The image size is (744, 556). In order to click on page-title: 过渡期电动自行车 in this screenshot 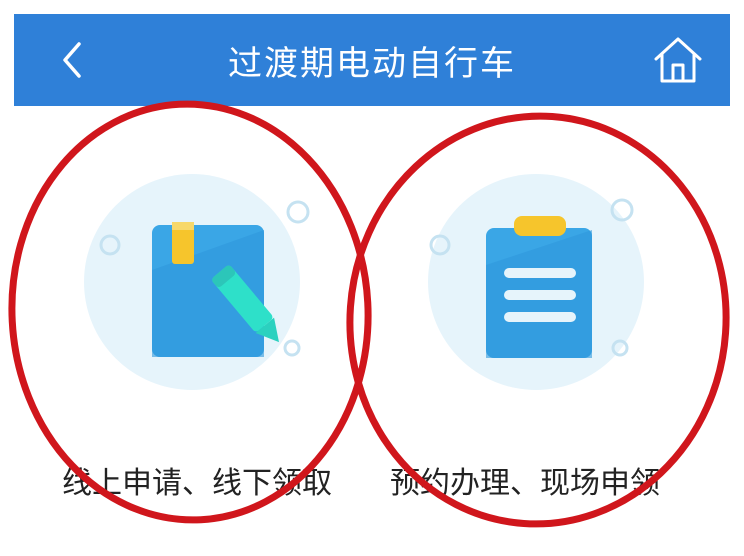, I will do `click(372, 63)`.